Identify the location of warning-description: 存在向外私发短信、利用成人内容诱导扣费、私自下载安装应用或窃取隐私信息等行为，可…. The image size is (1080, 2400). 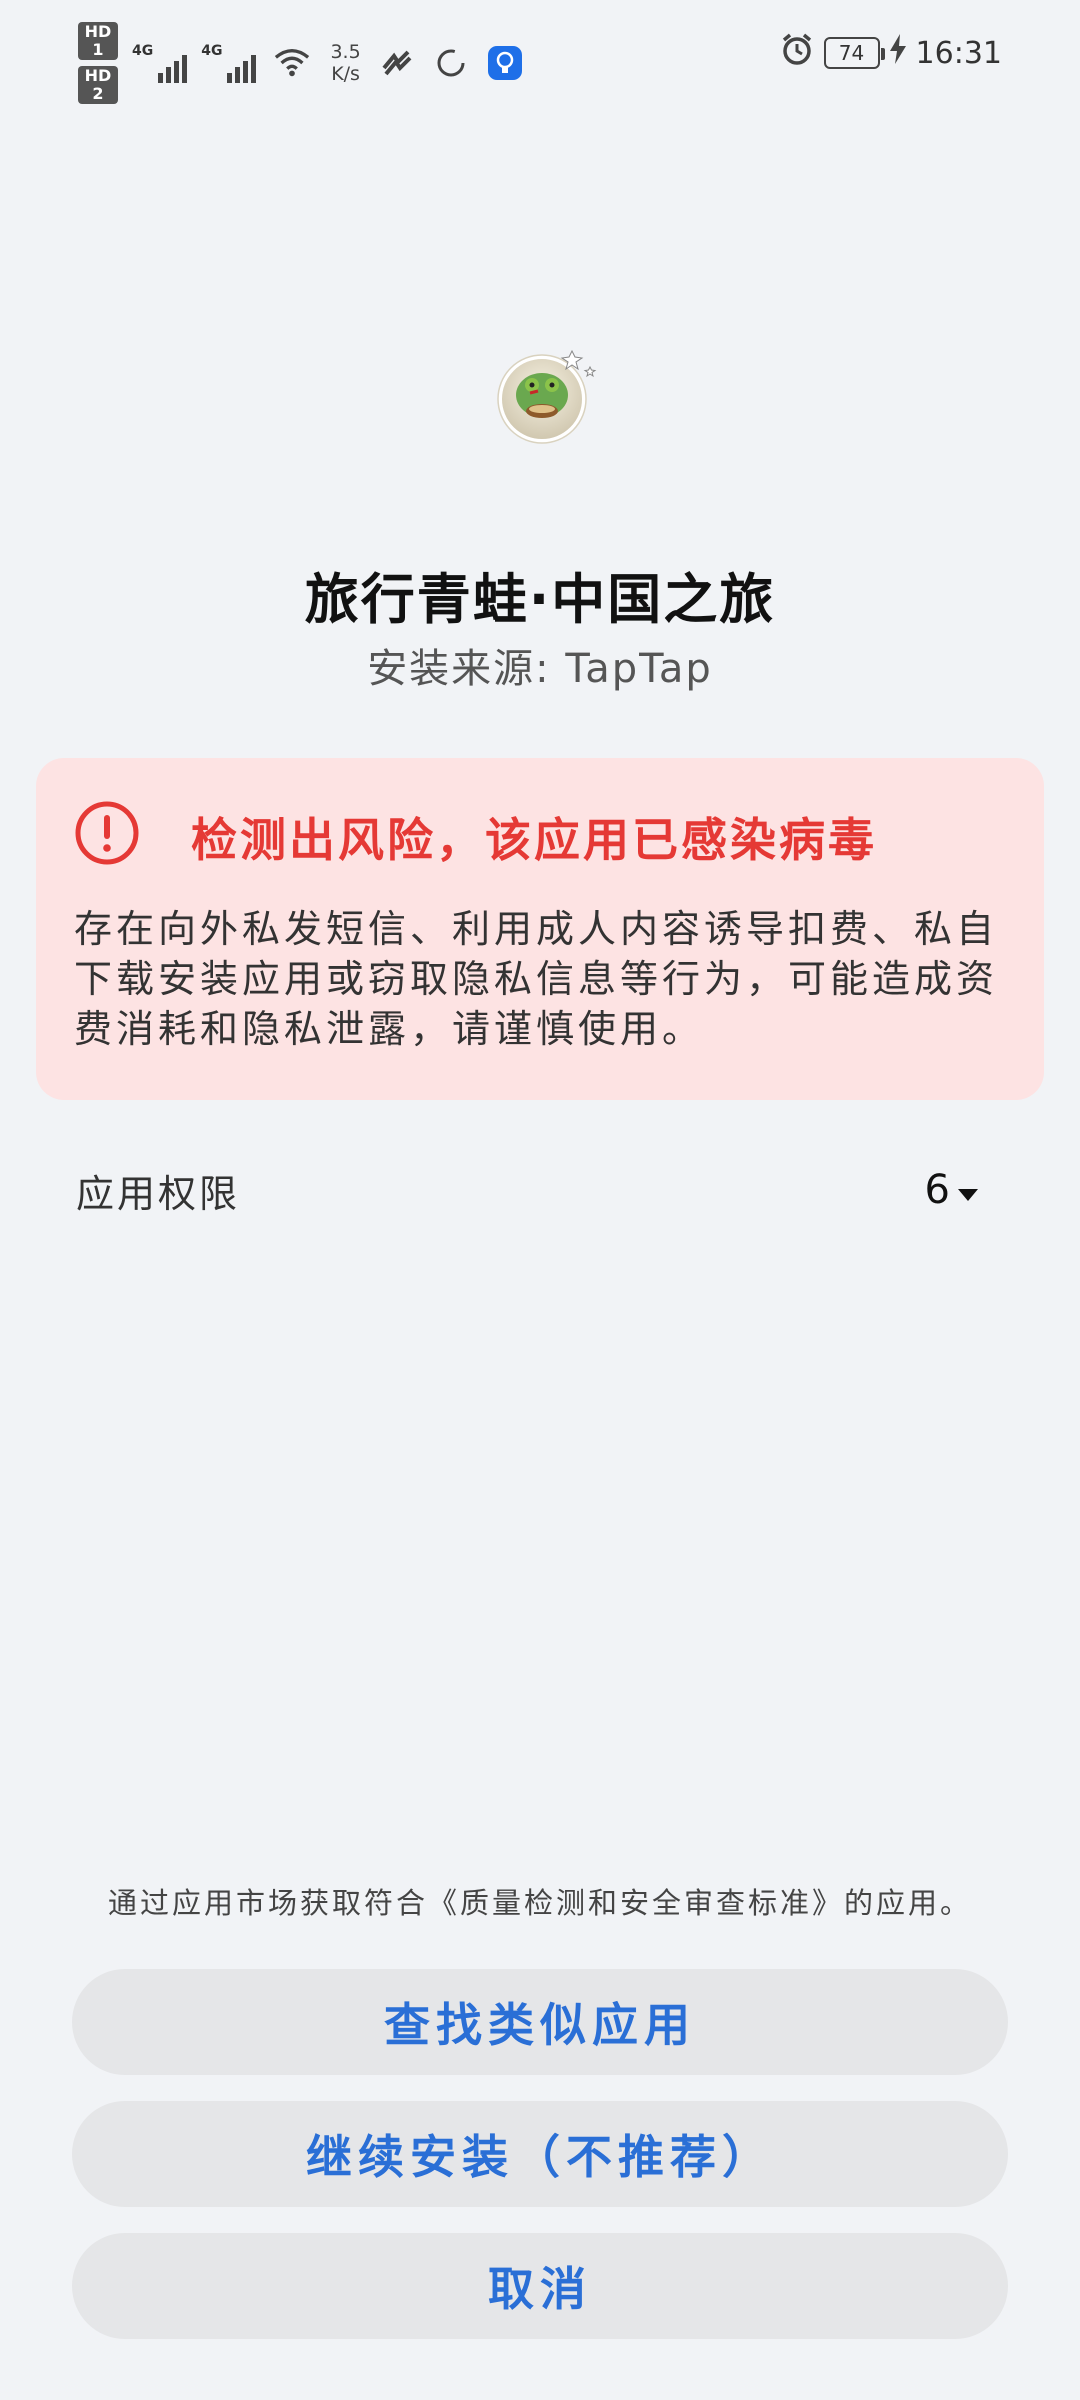
(536, 979).